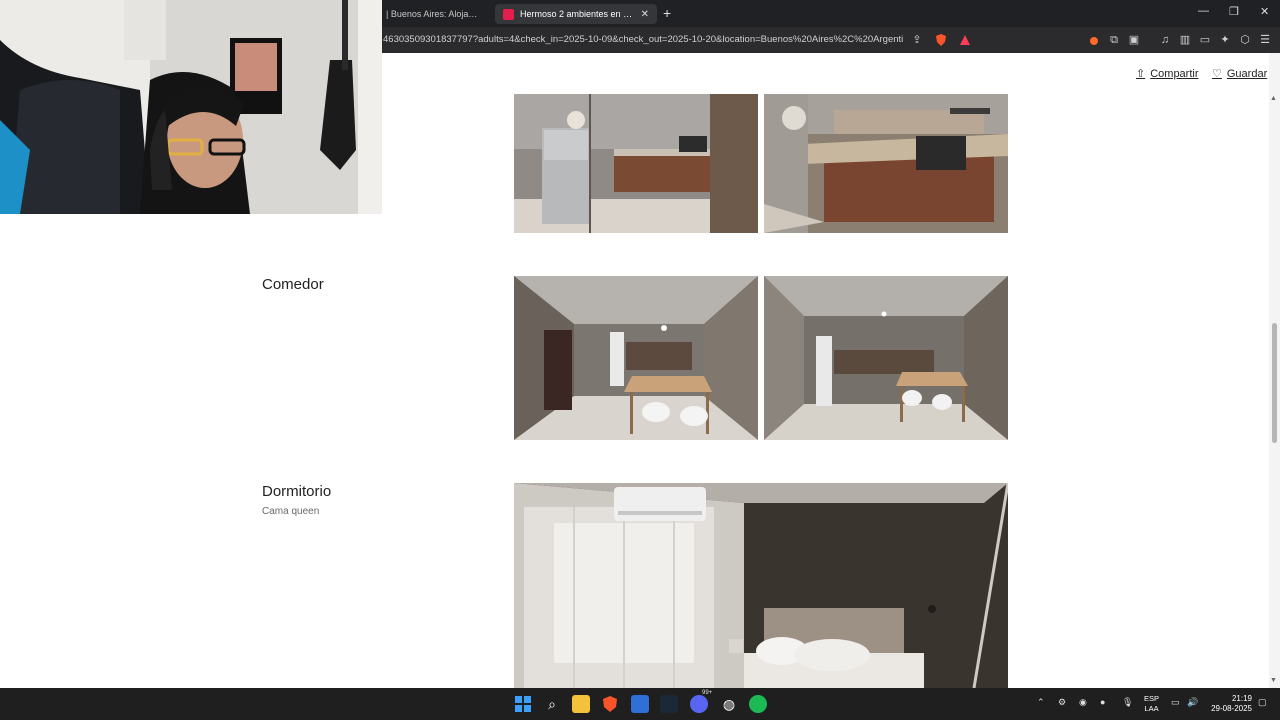 This screenshot has height=720, width=1280. Describe the element at coordinates (1174, 73) in the screenshot. I see `share-label: Compartir` at that location.